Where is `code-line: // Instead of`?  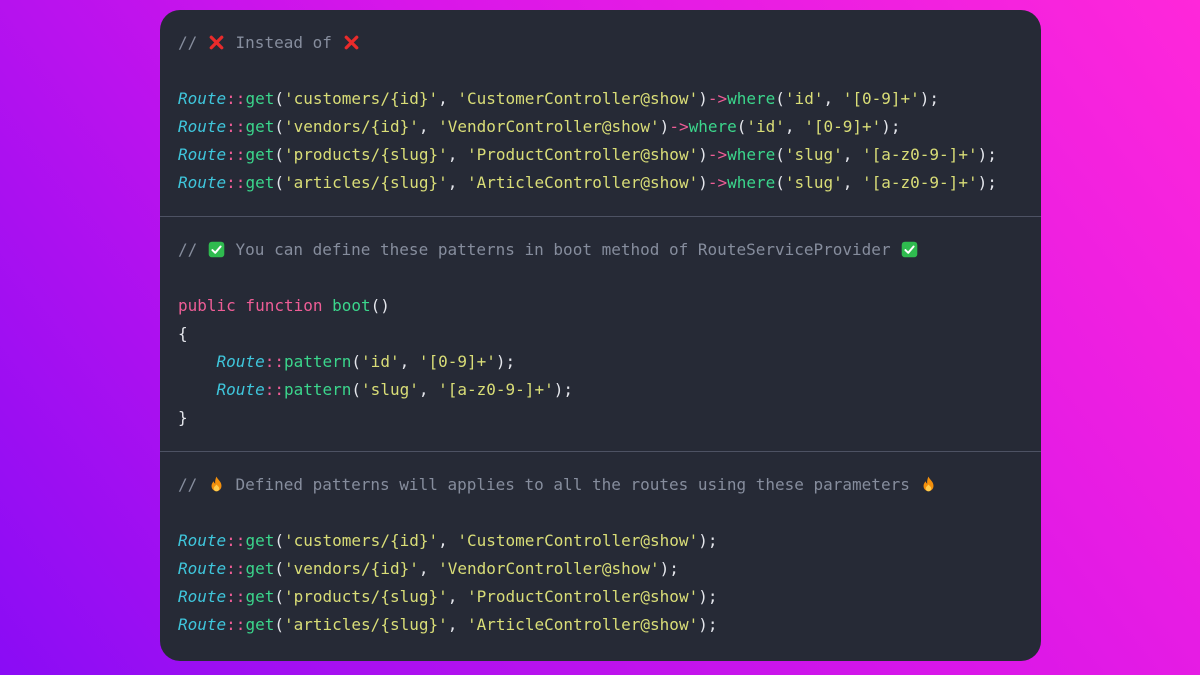
code-line: // Instead of is located at coordinates (600, 43).